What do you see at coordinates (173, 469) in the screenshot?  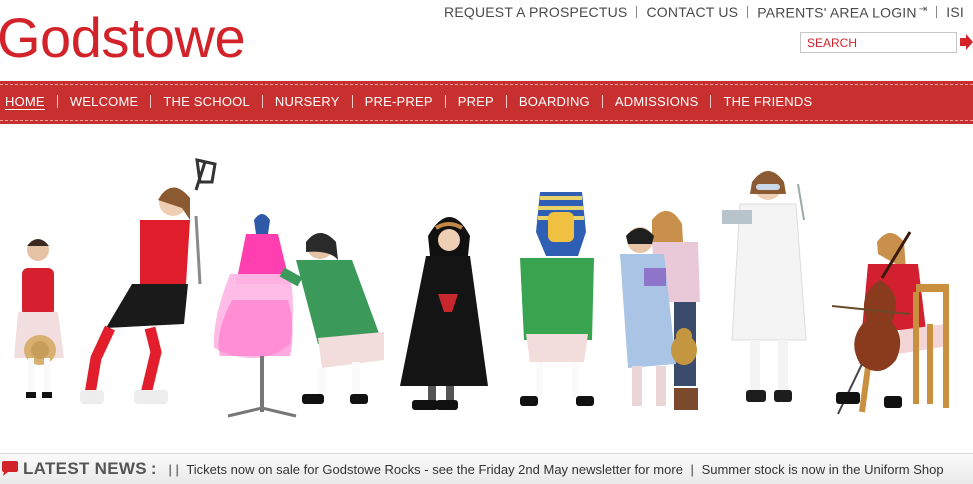 I see `ticker-prefix: | |` at bounding box center [173, 469].